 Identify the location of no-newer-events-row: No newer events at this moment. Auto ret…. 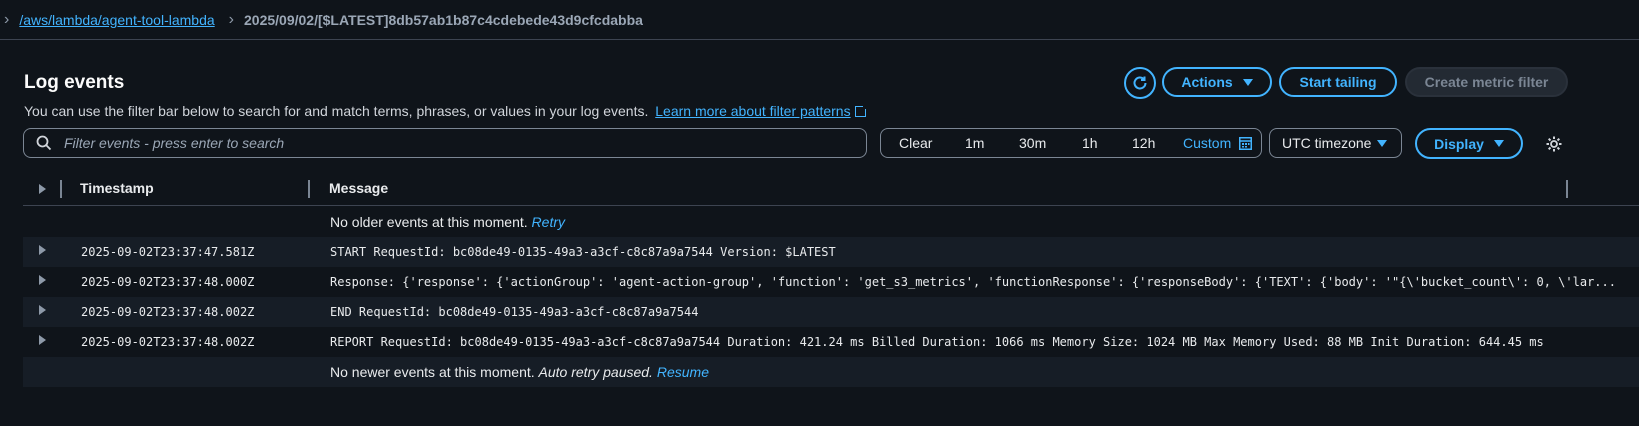
(831, 372).